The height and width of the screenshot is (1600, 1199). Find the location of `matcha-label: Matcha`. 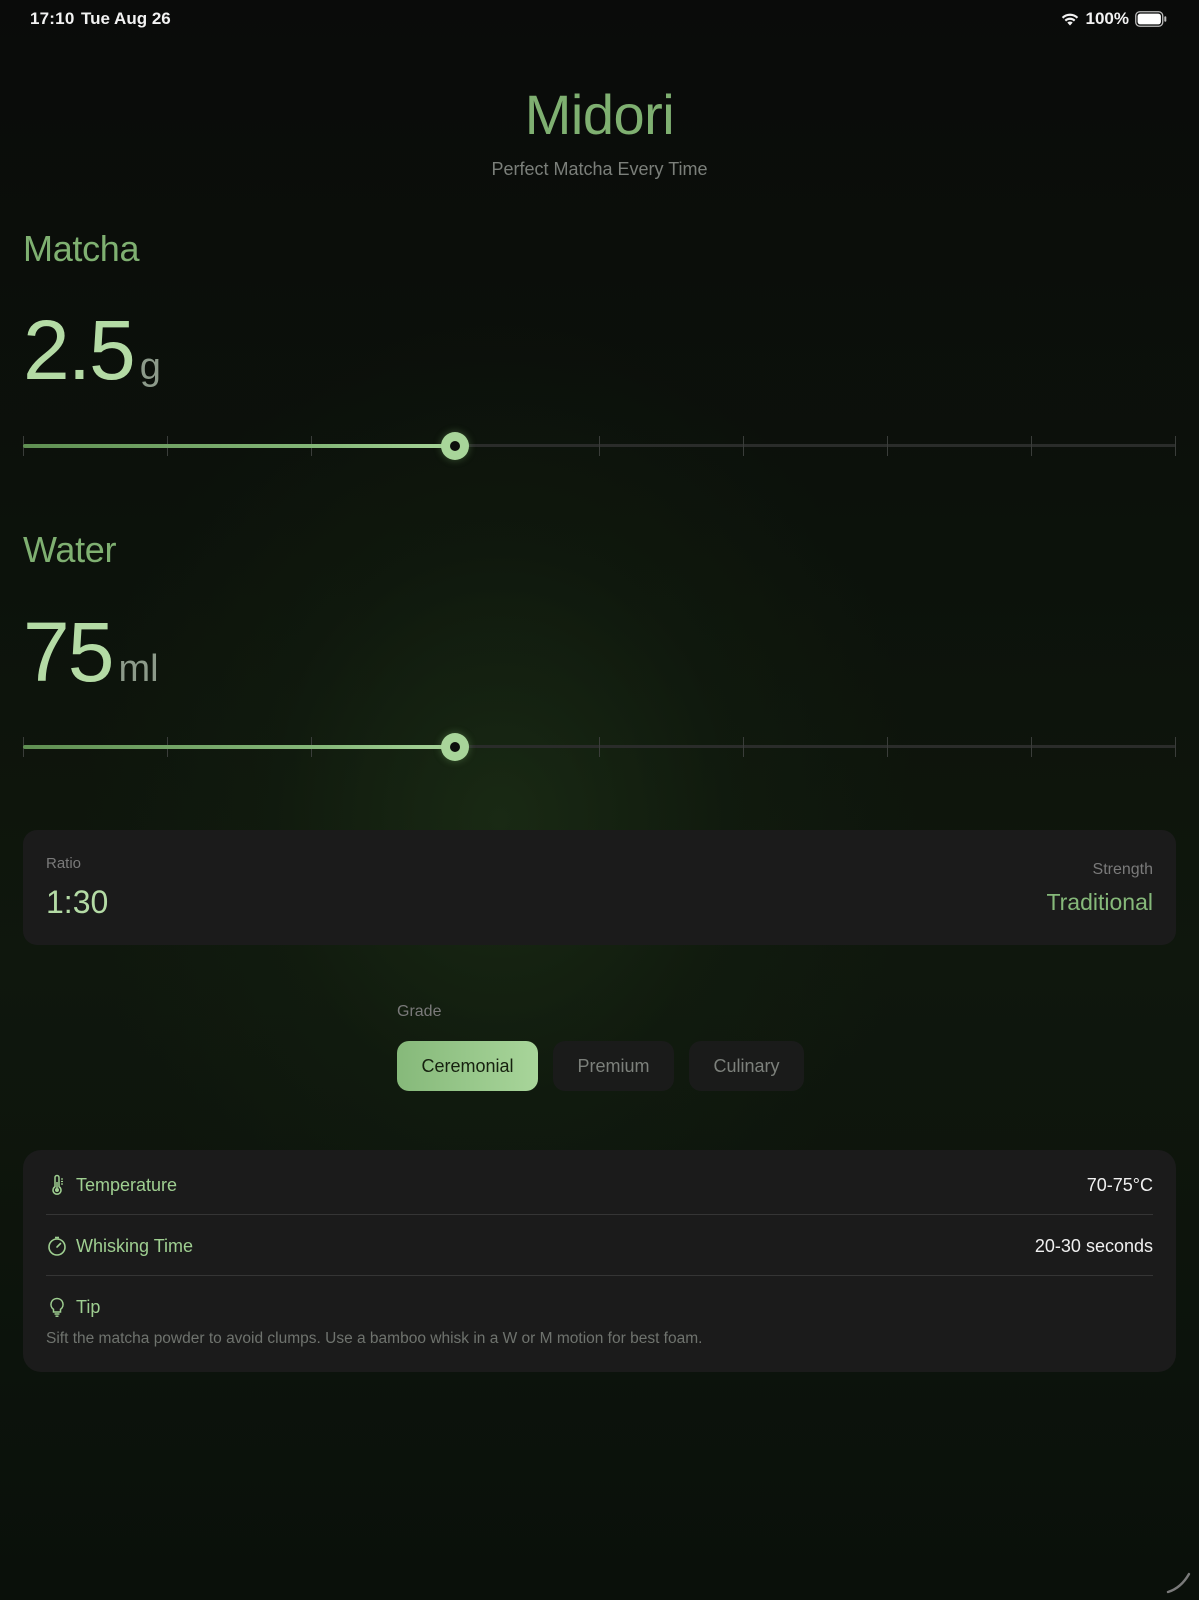

matcha-label: Matcha is located at coordinates (81, 248).